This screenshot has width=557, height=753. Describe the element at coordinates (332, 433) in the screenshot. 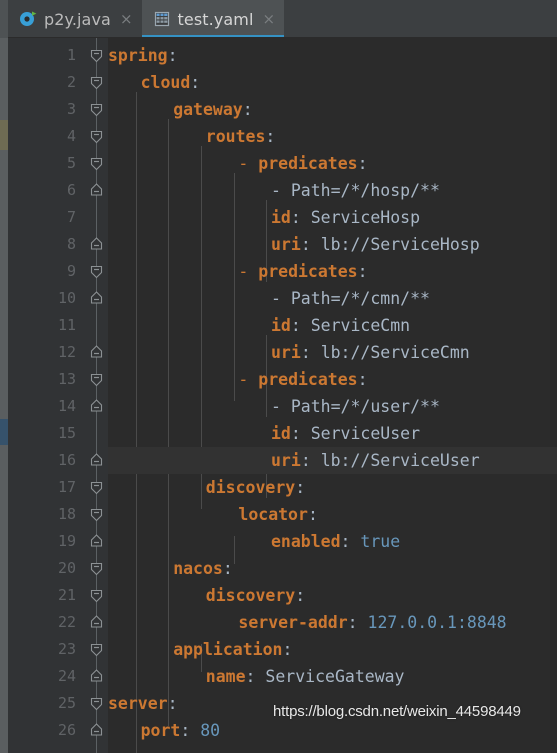

I see `code-line: id: ServiceUser` at that location.